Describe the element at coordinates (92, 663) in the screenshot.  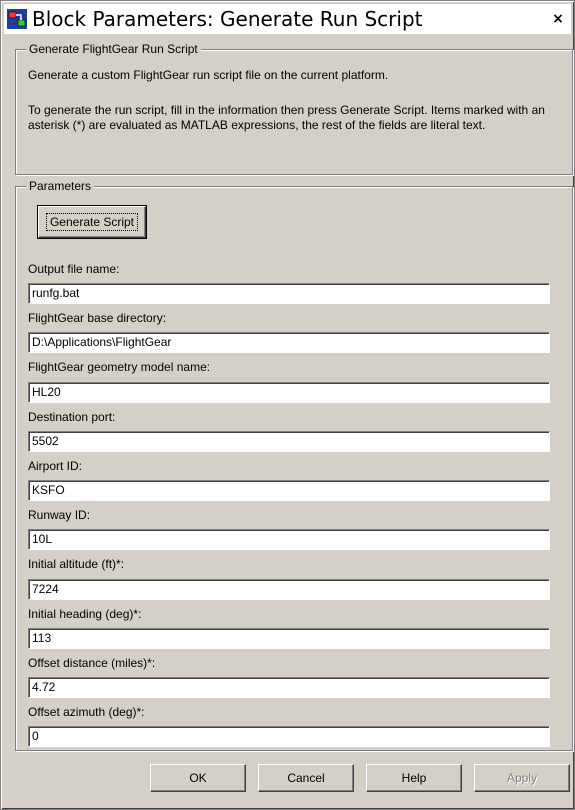
I see `offset-distance-label: Offset distance (miles)*:` at that location.